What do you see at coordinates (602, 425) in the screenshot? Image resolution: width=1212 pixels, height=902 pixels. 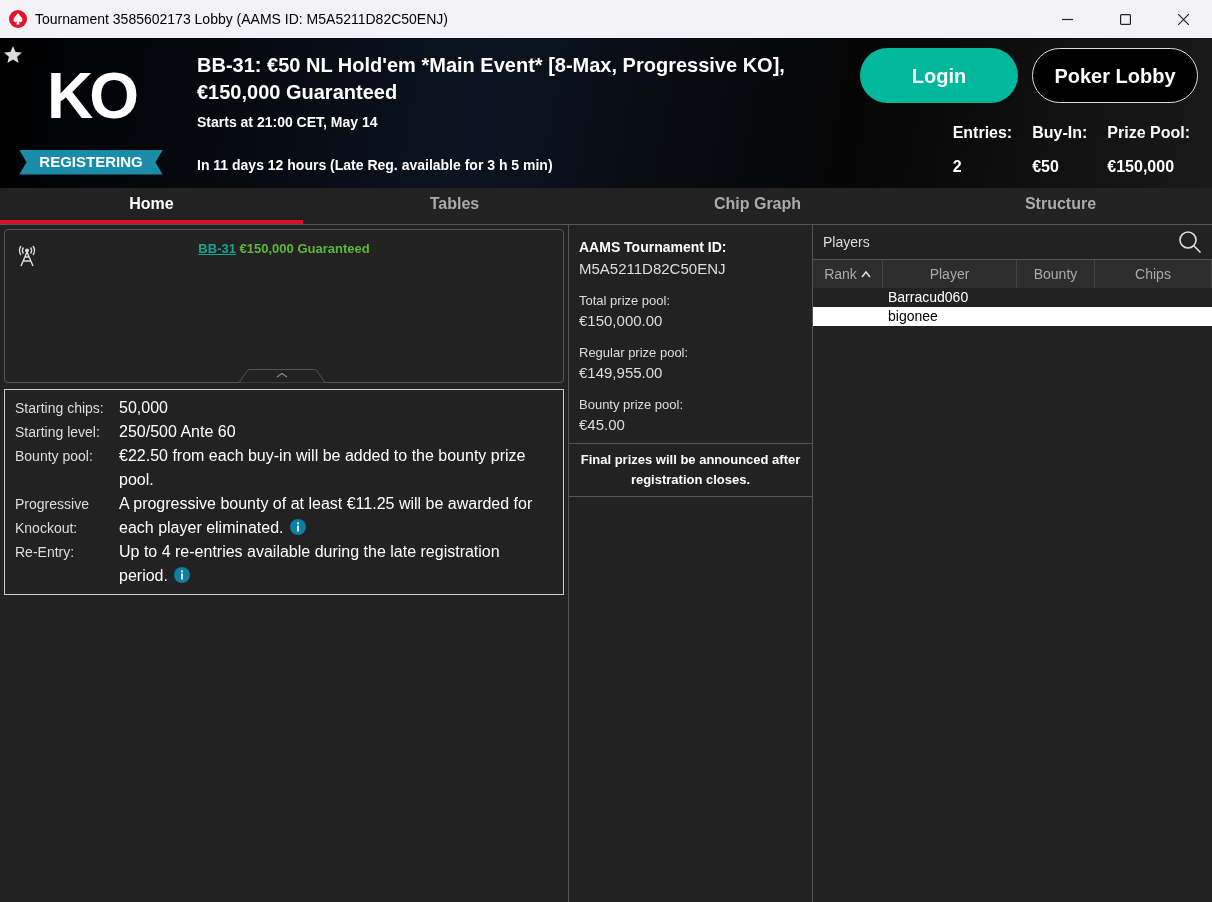 I see `pool-value: €45.00` at bounding box center [602, 425].